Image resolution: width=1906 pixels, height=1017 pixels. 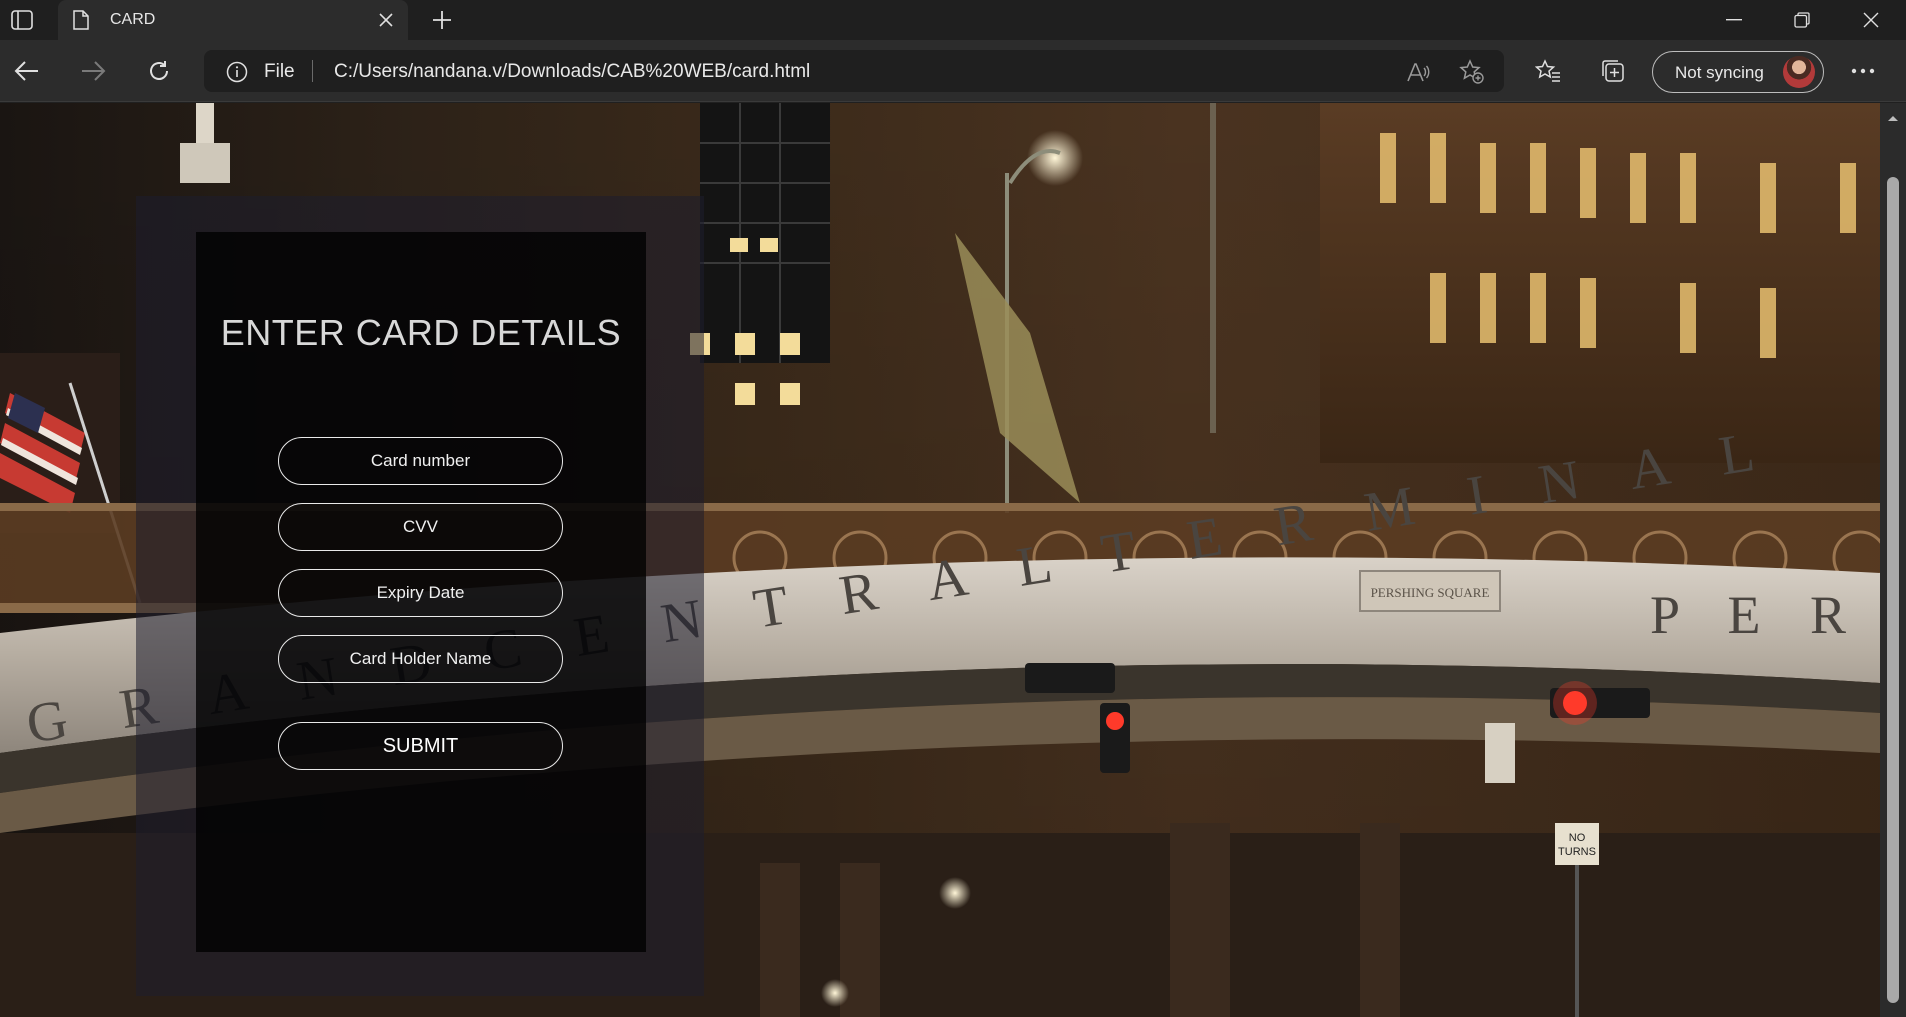 What do you see at coordinates (133, 19) in the screenshot?
I see `tab-title: CARD` at bounding box center [133, 19].